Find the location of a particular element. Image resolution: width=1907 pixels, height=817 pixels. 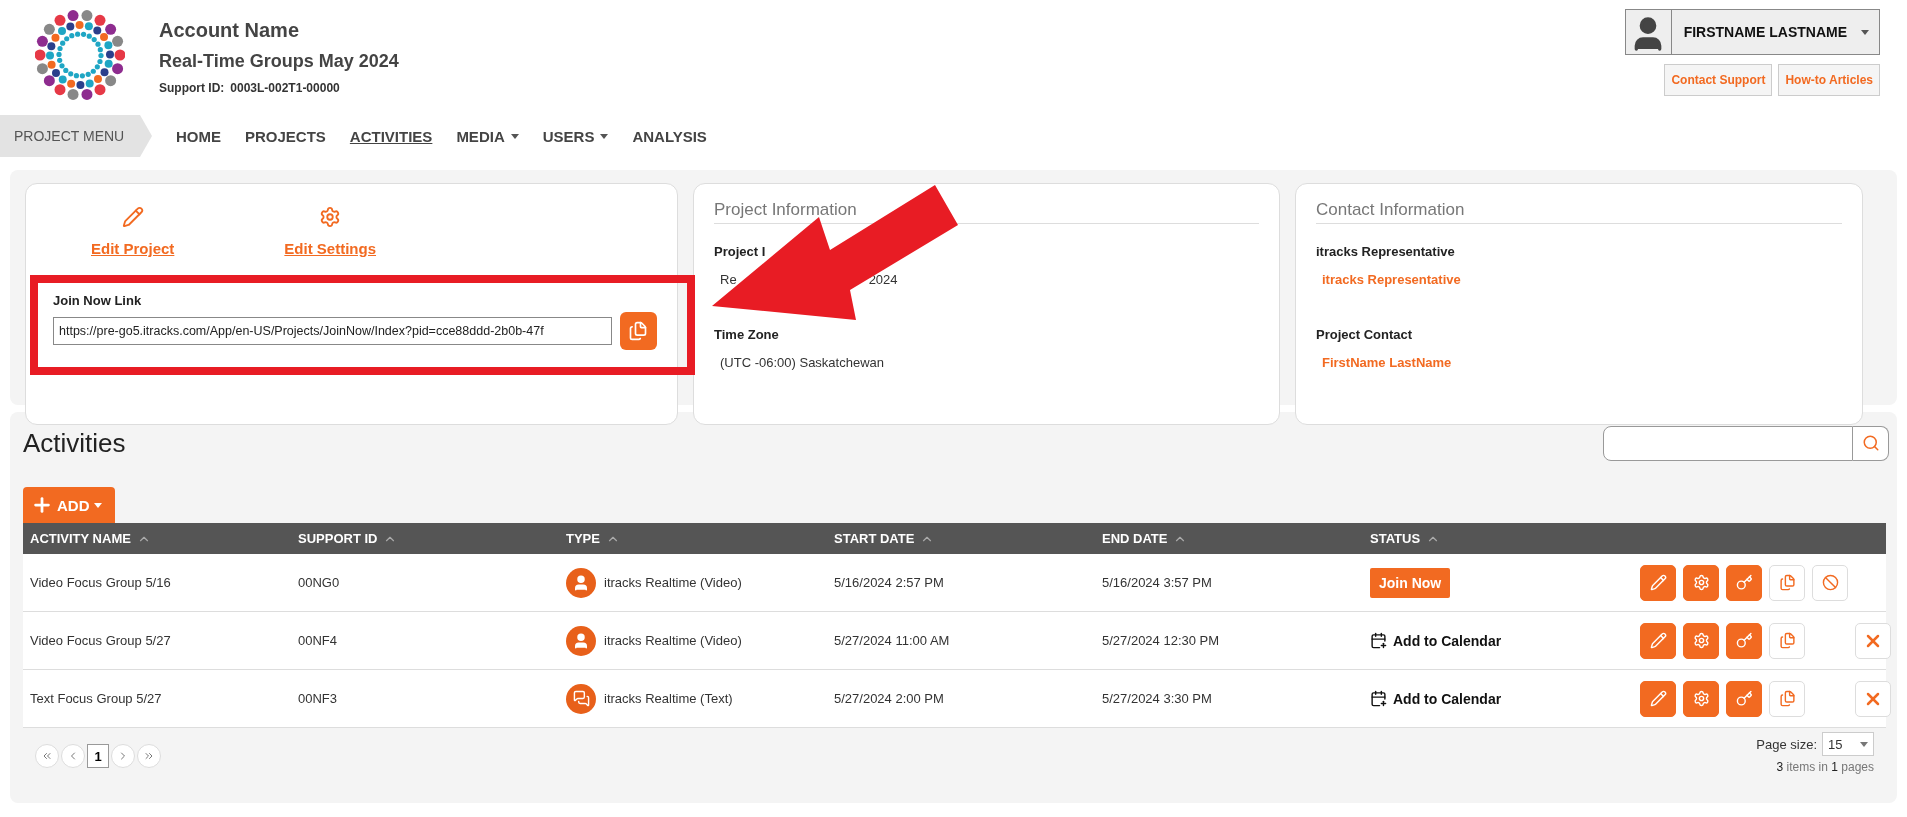

disable-button is located at coordinates (1830, 582).